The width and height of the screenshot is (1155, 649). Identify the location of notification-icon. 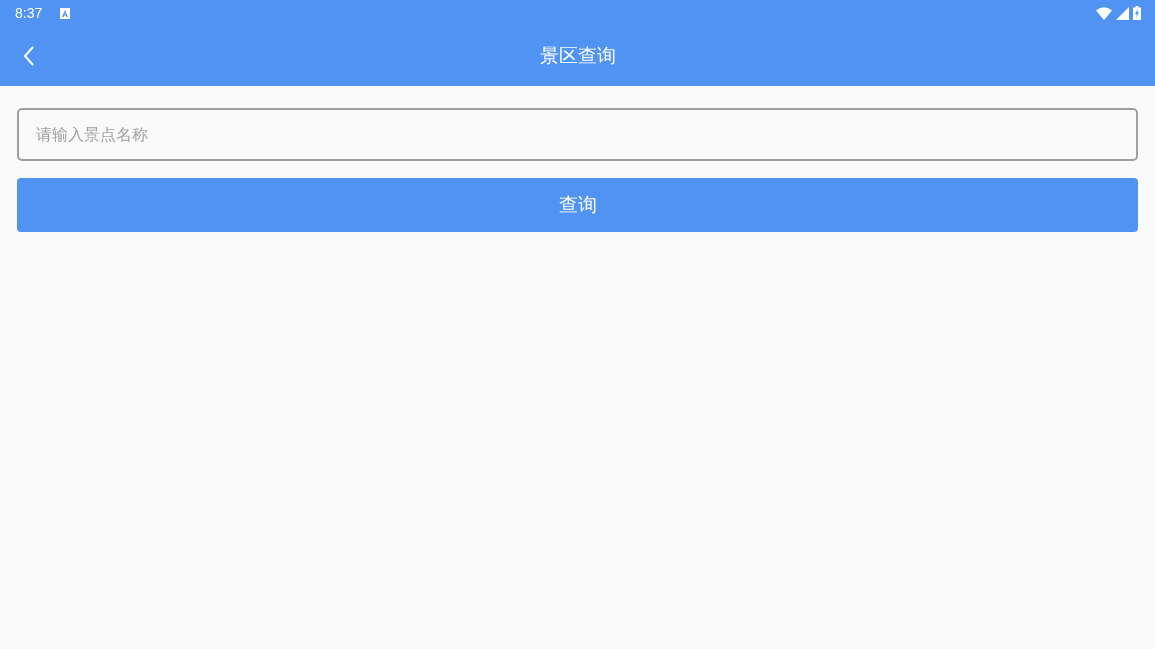
(65, 13).